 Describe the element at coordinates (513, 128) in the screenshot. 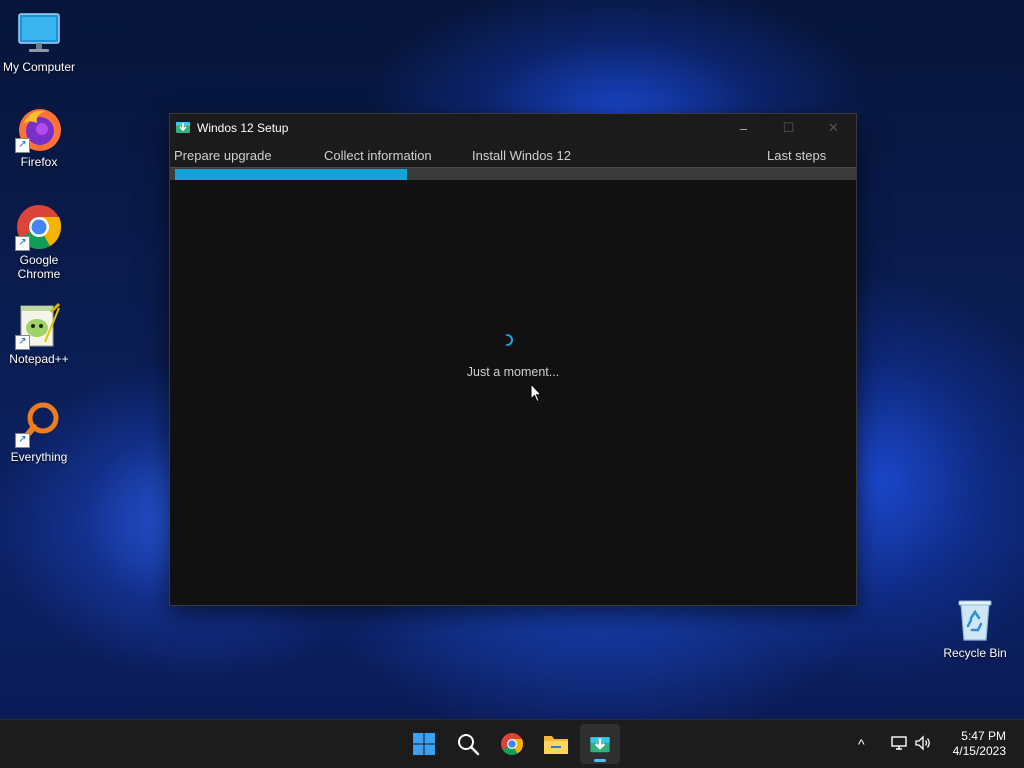

I see `title-bar: Windos 12 Setup – ☐ ✕` at that location.